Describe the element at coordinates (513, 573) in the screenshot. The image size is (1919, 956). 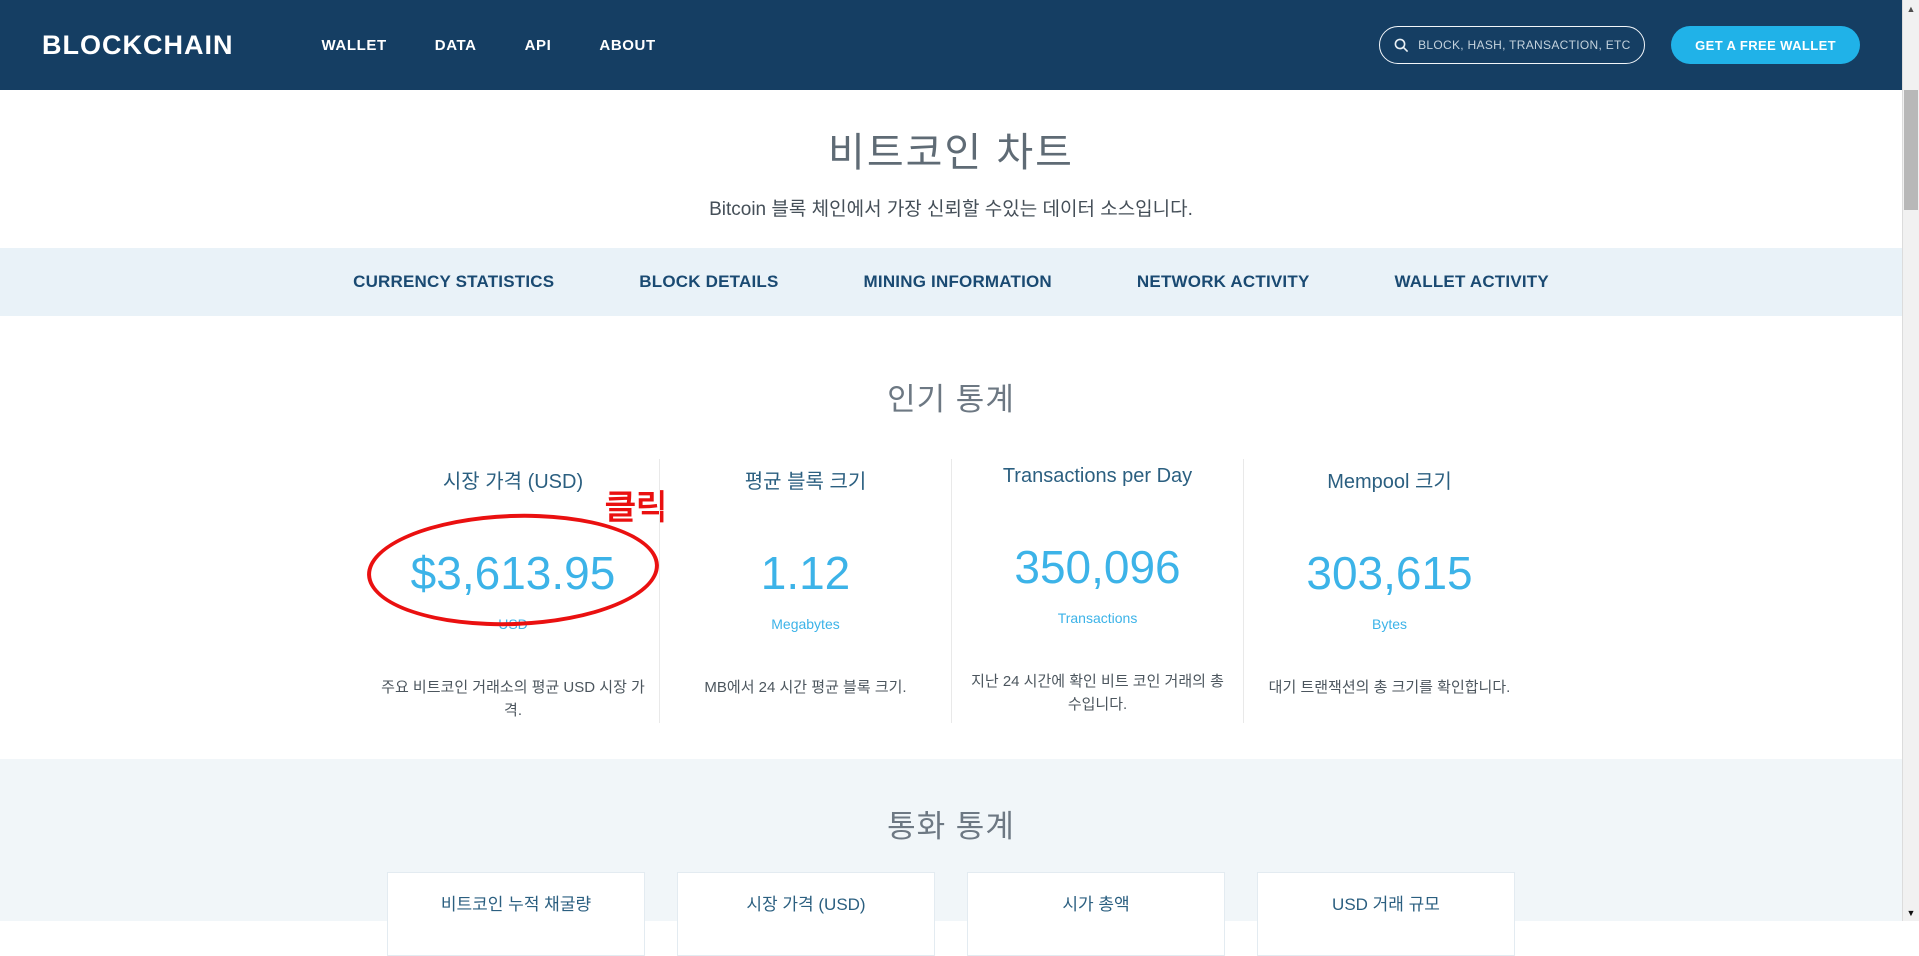
I see `market-price-value: $3,613.95` at that location.